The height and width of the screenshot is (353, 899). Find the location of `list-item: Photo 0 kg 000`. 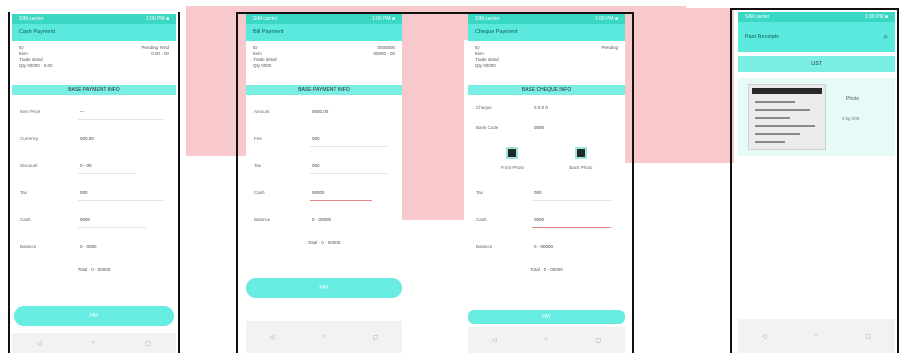

list-item: Photo 0 kg 000 is located at coordinates (816, 117).